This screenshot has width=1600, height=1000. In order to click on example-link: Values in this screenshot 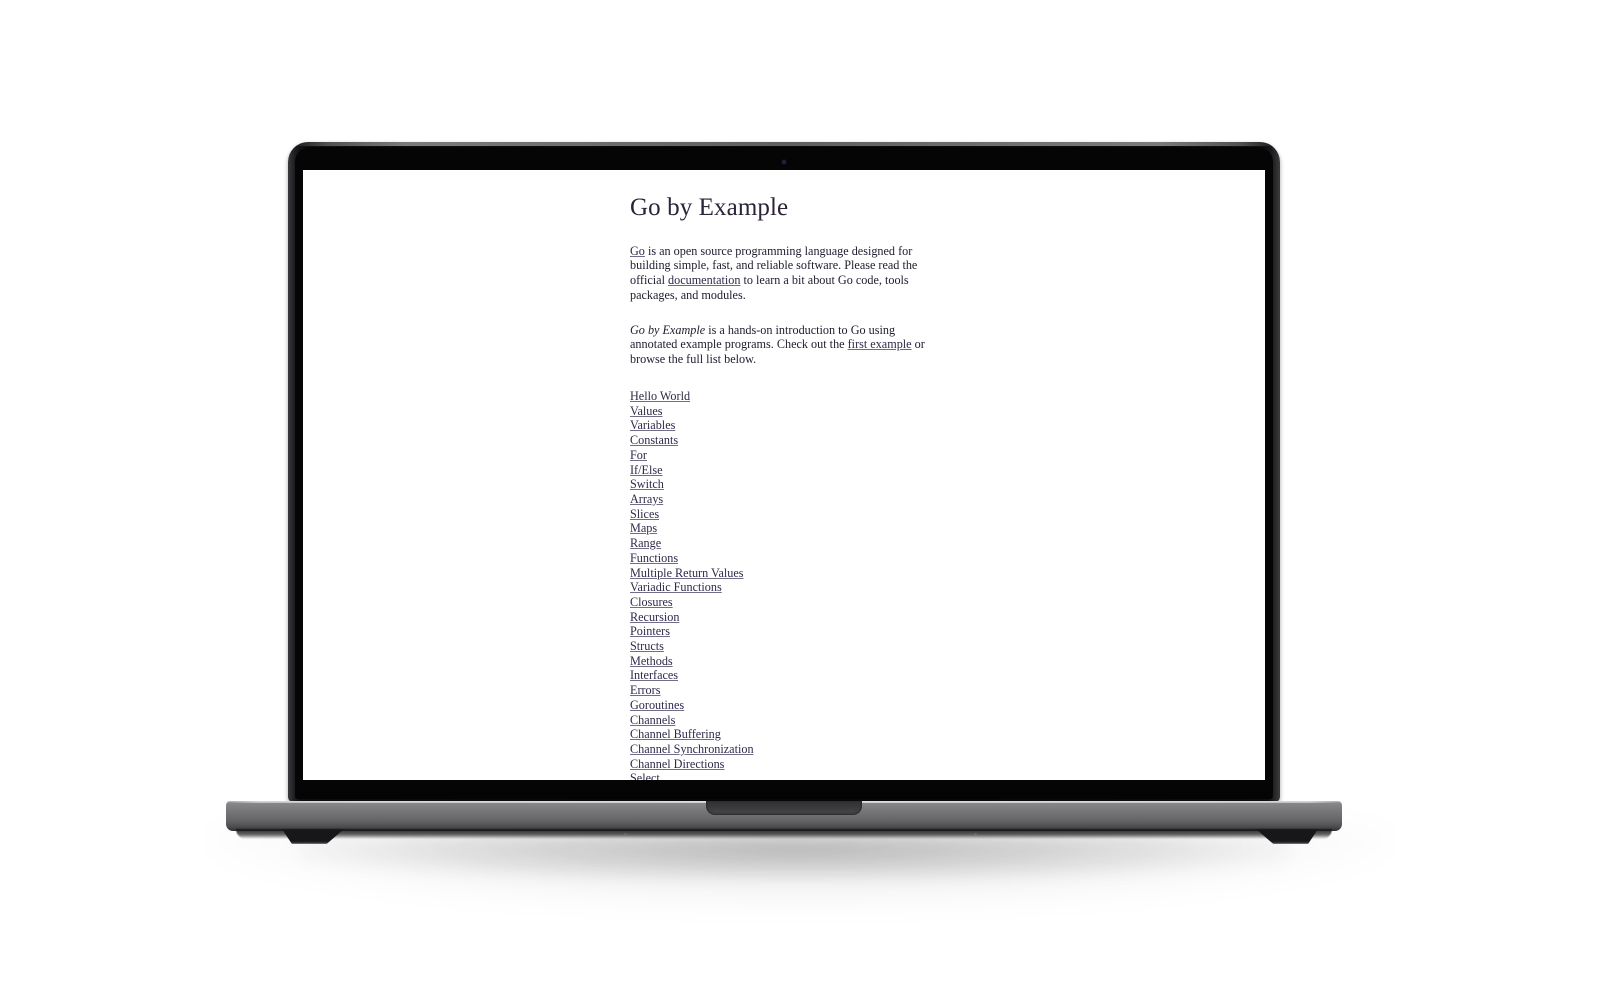, I will do `click(646, 411)`.